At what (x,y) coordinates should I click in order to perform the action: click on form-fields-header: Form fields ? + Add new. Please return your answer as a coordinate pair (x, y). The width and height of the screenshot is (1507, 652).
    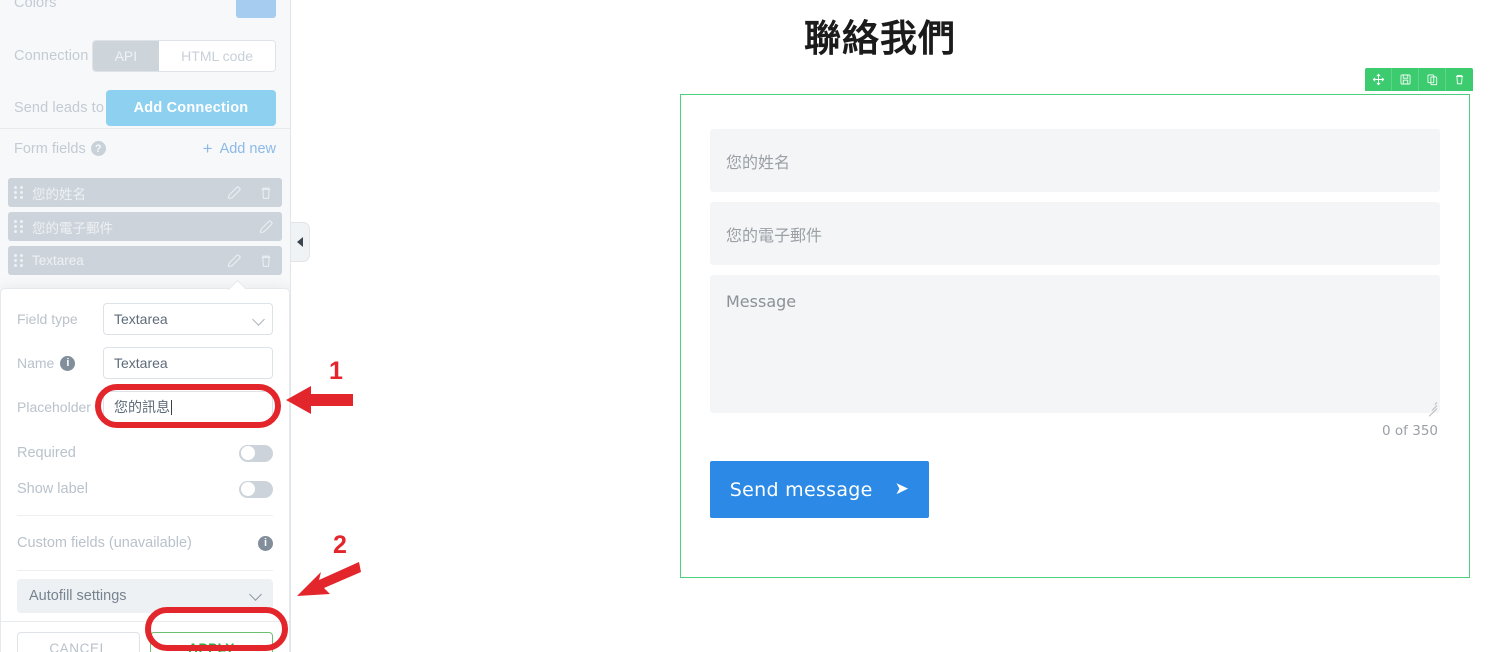
    Looking at the image, I should click on (145, 148).